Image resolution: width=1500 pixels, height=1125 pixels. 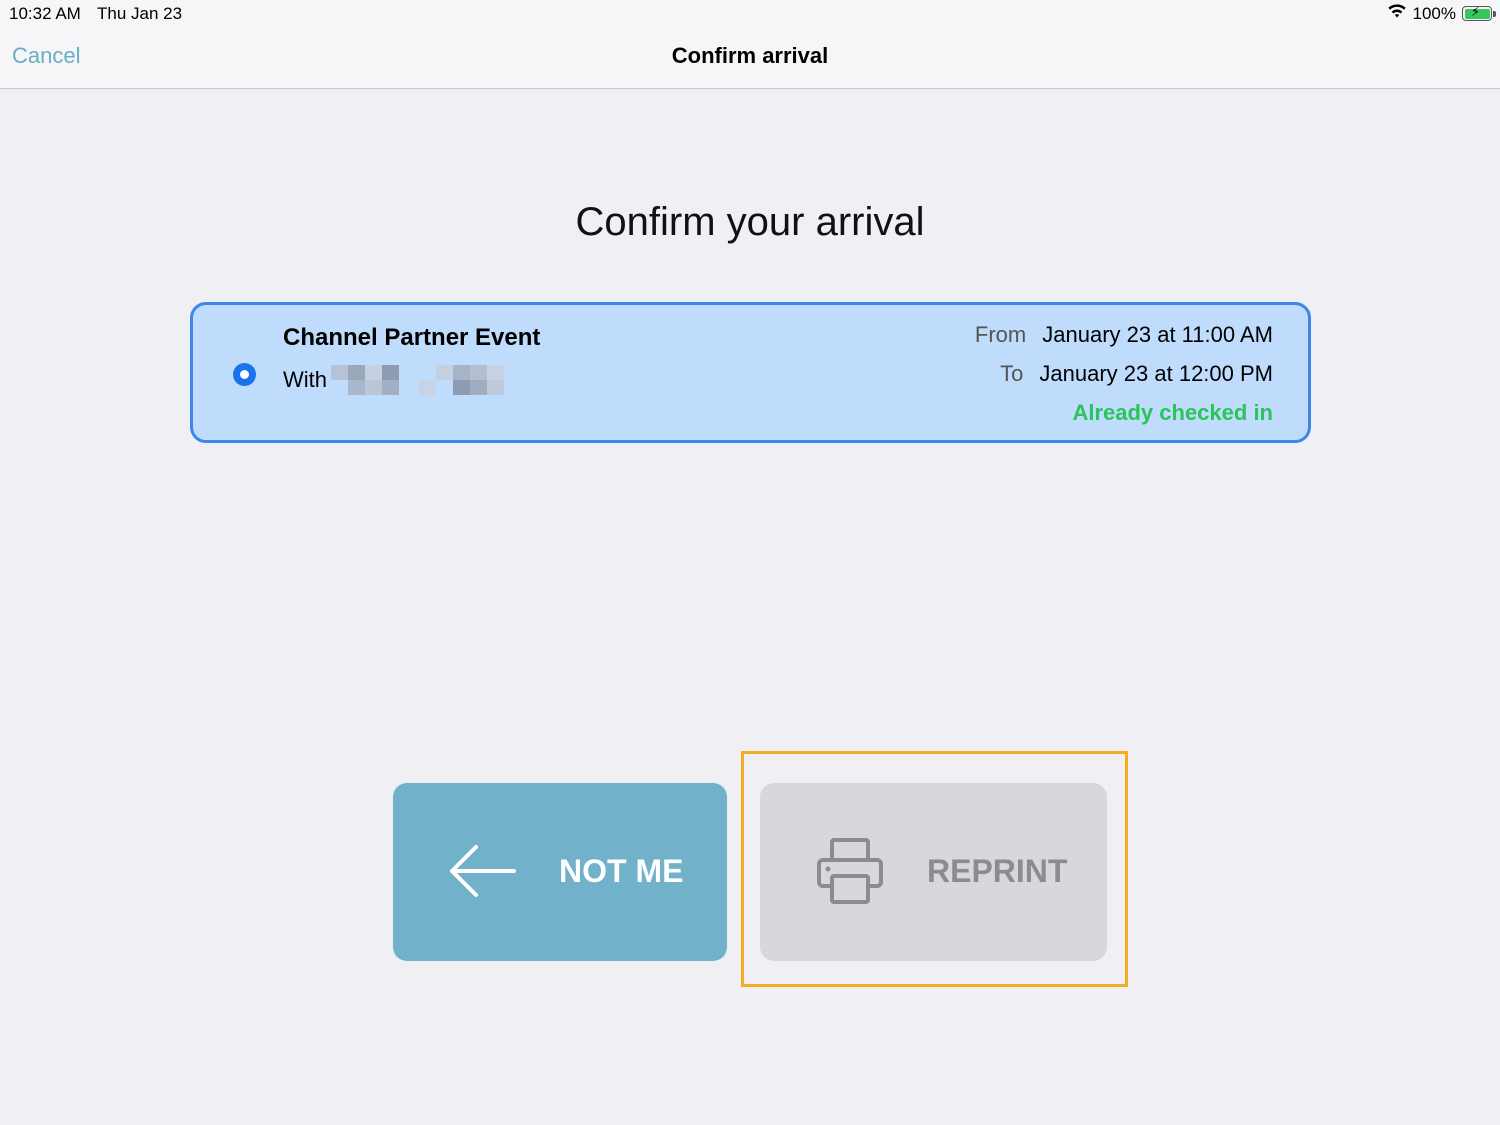 I want to click on reprint-label: REPRINT, so click(x=997, y=871).